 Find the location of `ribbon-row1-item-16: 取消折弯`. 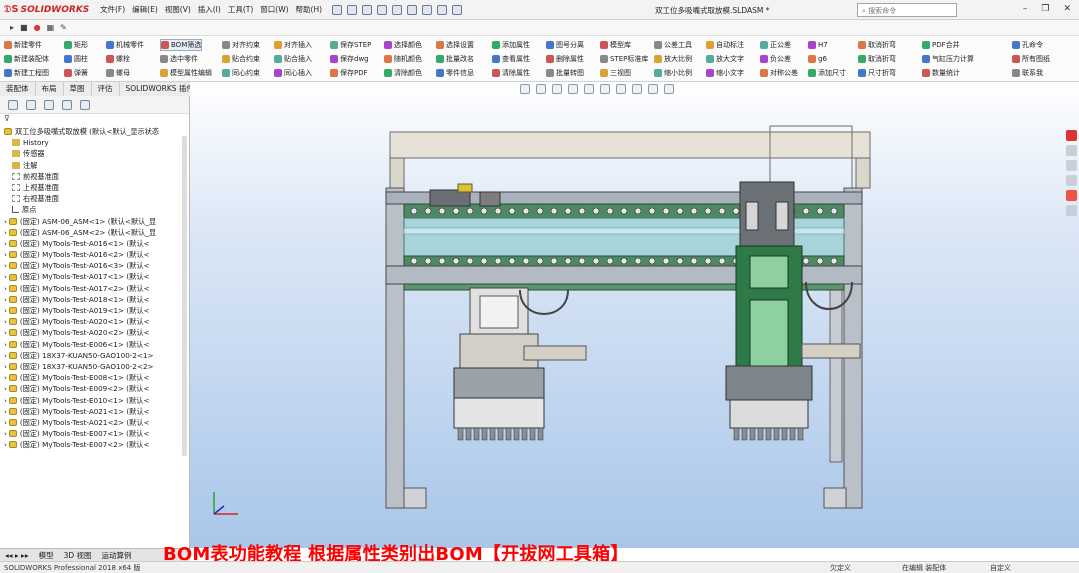

ribbon-row1-item-16: 取消折弯 is located at coordinates (877, 45).